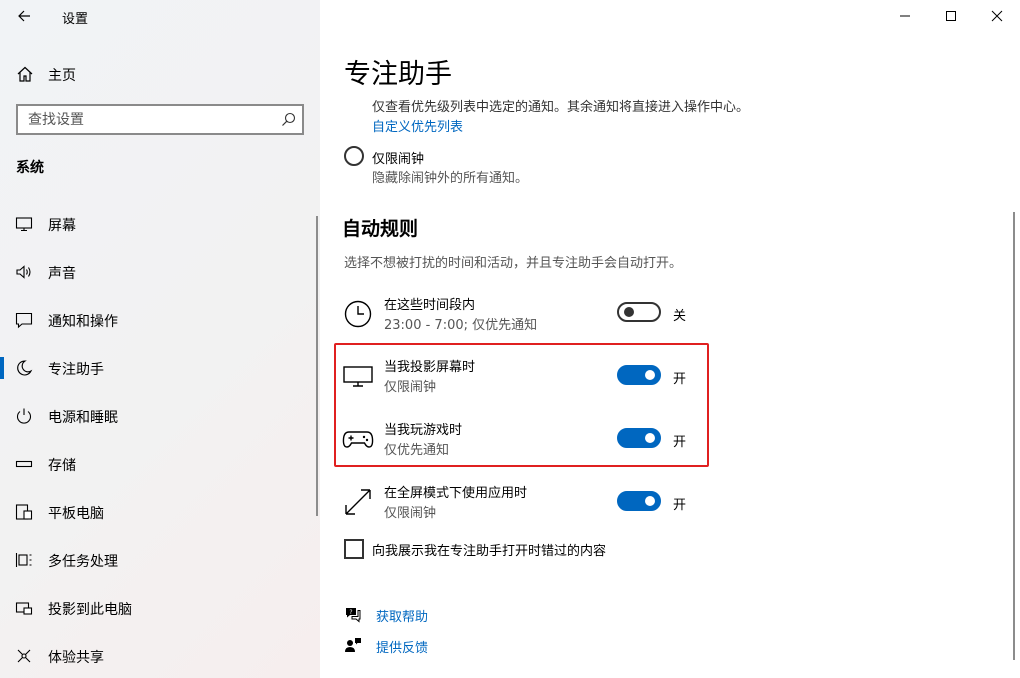  What do you see at coordinates (160, 224) in the screenshot?
I see `sidebar-item-display: 屏幕` at bounding box center [160, 224].